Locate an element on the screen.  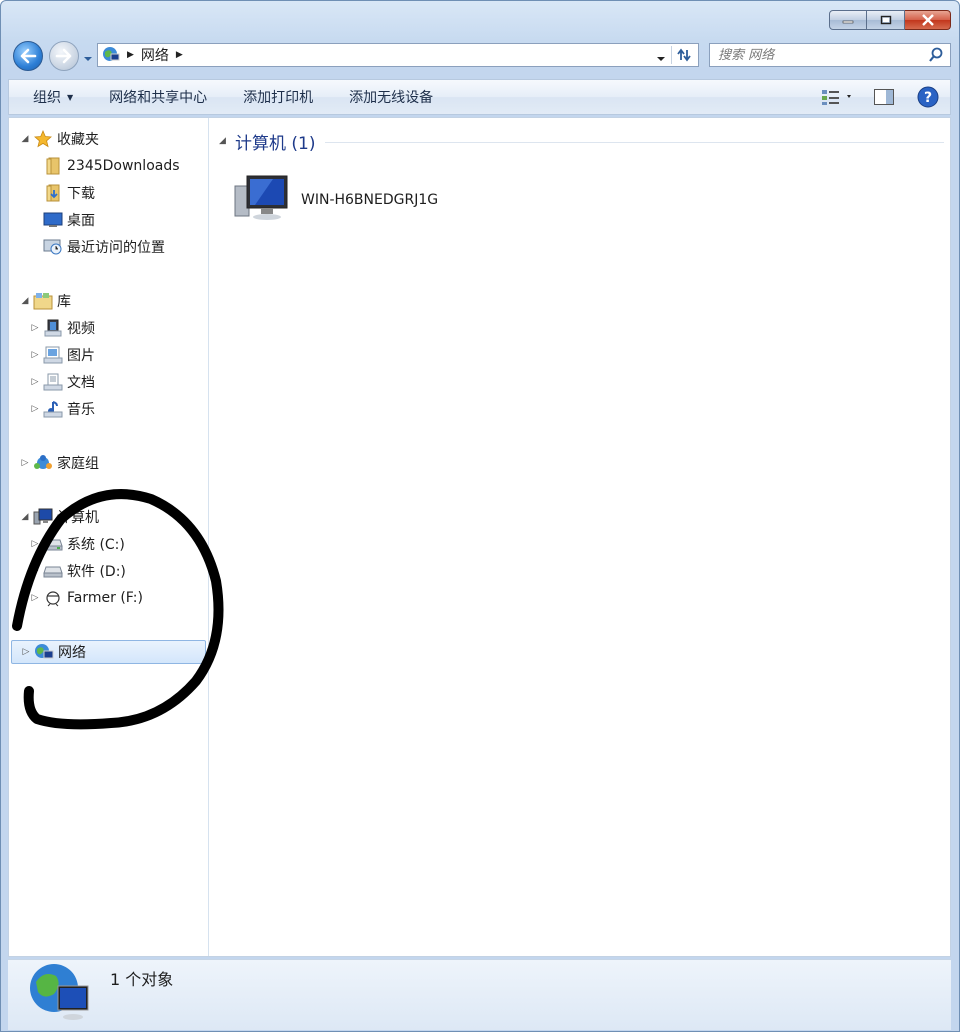
nav-item-documents: ▷ 文档 is located at coordinates (62, 382).